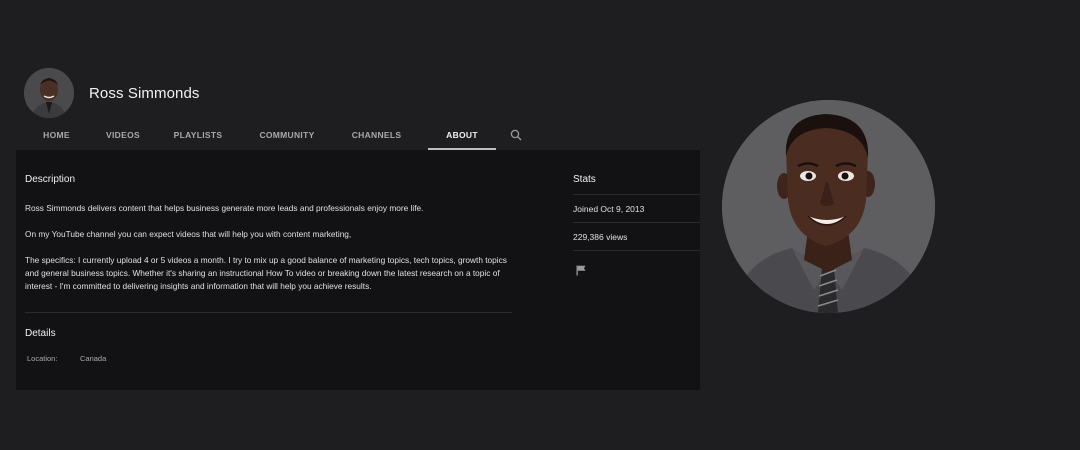  I want to click on details-location-row: Location: Canada, so click(66, 358).